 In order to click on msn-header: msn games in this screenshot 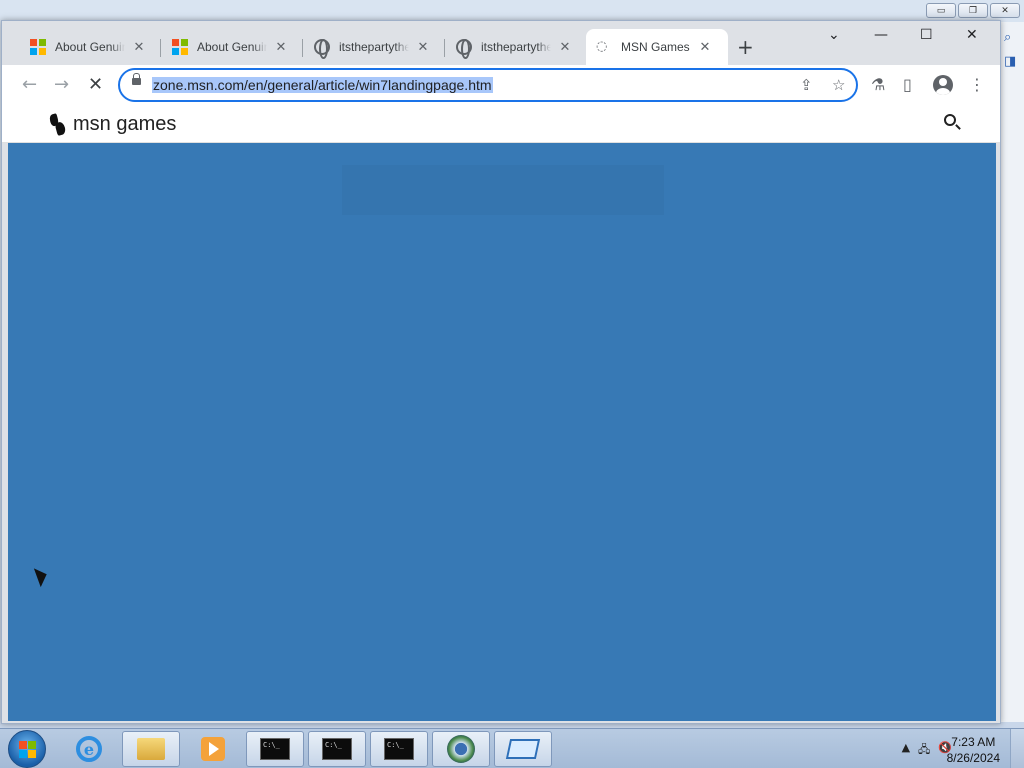, I will do `click(501, 124)`.